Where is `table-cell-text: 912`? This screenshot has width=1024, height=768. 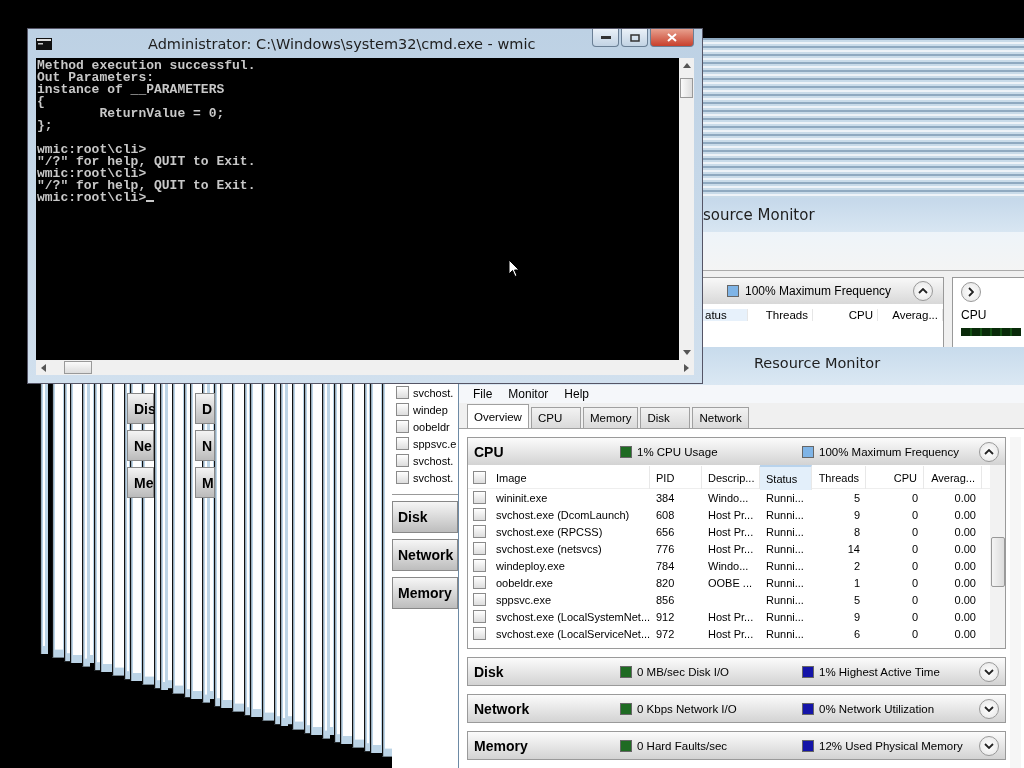
table-cell-text: 912 is located at coordinates (665, 616).